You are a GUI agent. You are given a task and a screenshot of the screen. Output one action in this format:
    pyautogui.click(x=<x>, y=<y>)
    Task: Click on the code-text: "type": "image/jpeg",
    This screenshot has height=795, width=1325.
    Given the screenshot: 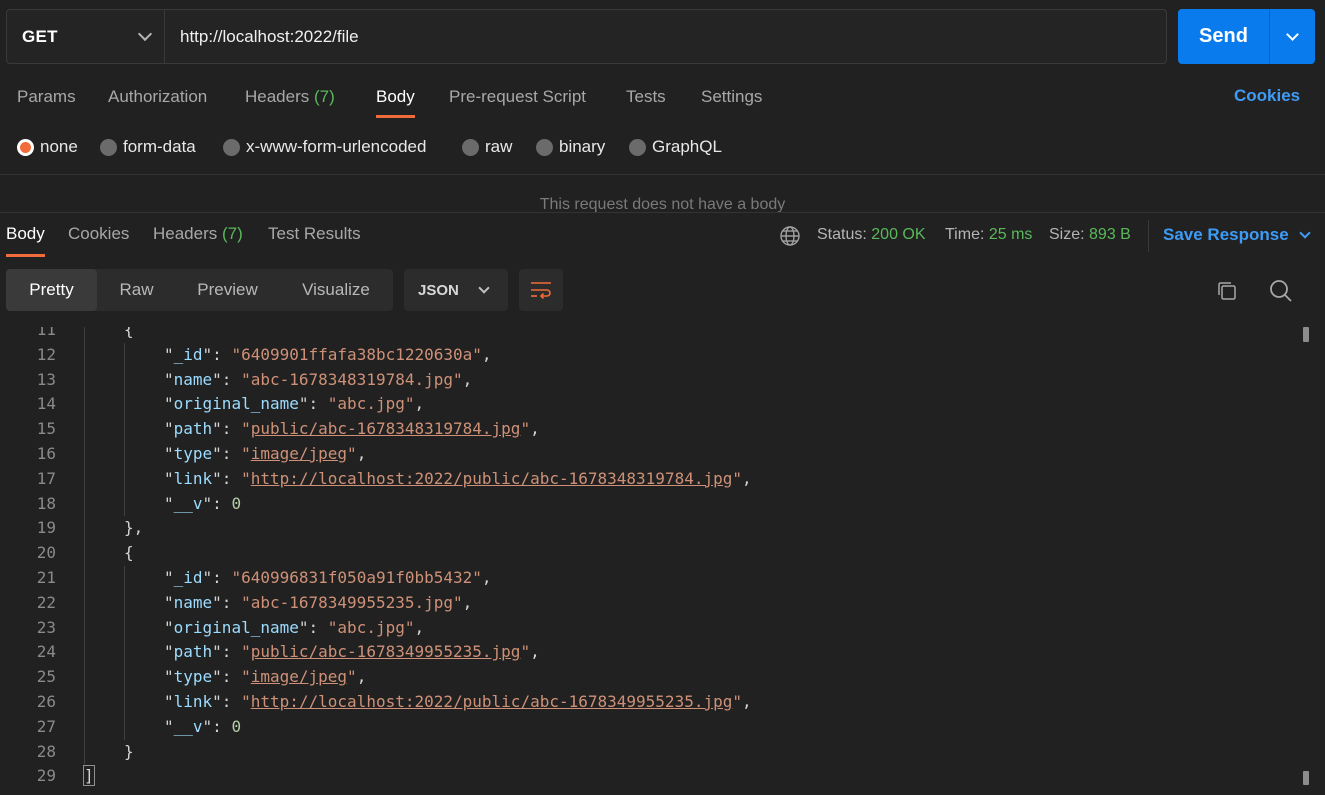 What is the action you would take?
    pyautogui.click(x=265, y=453)
    